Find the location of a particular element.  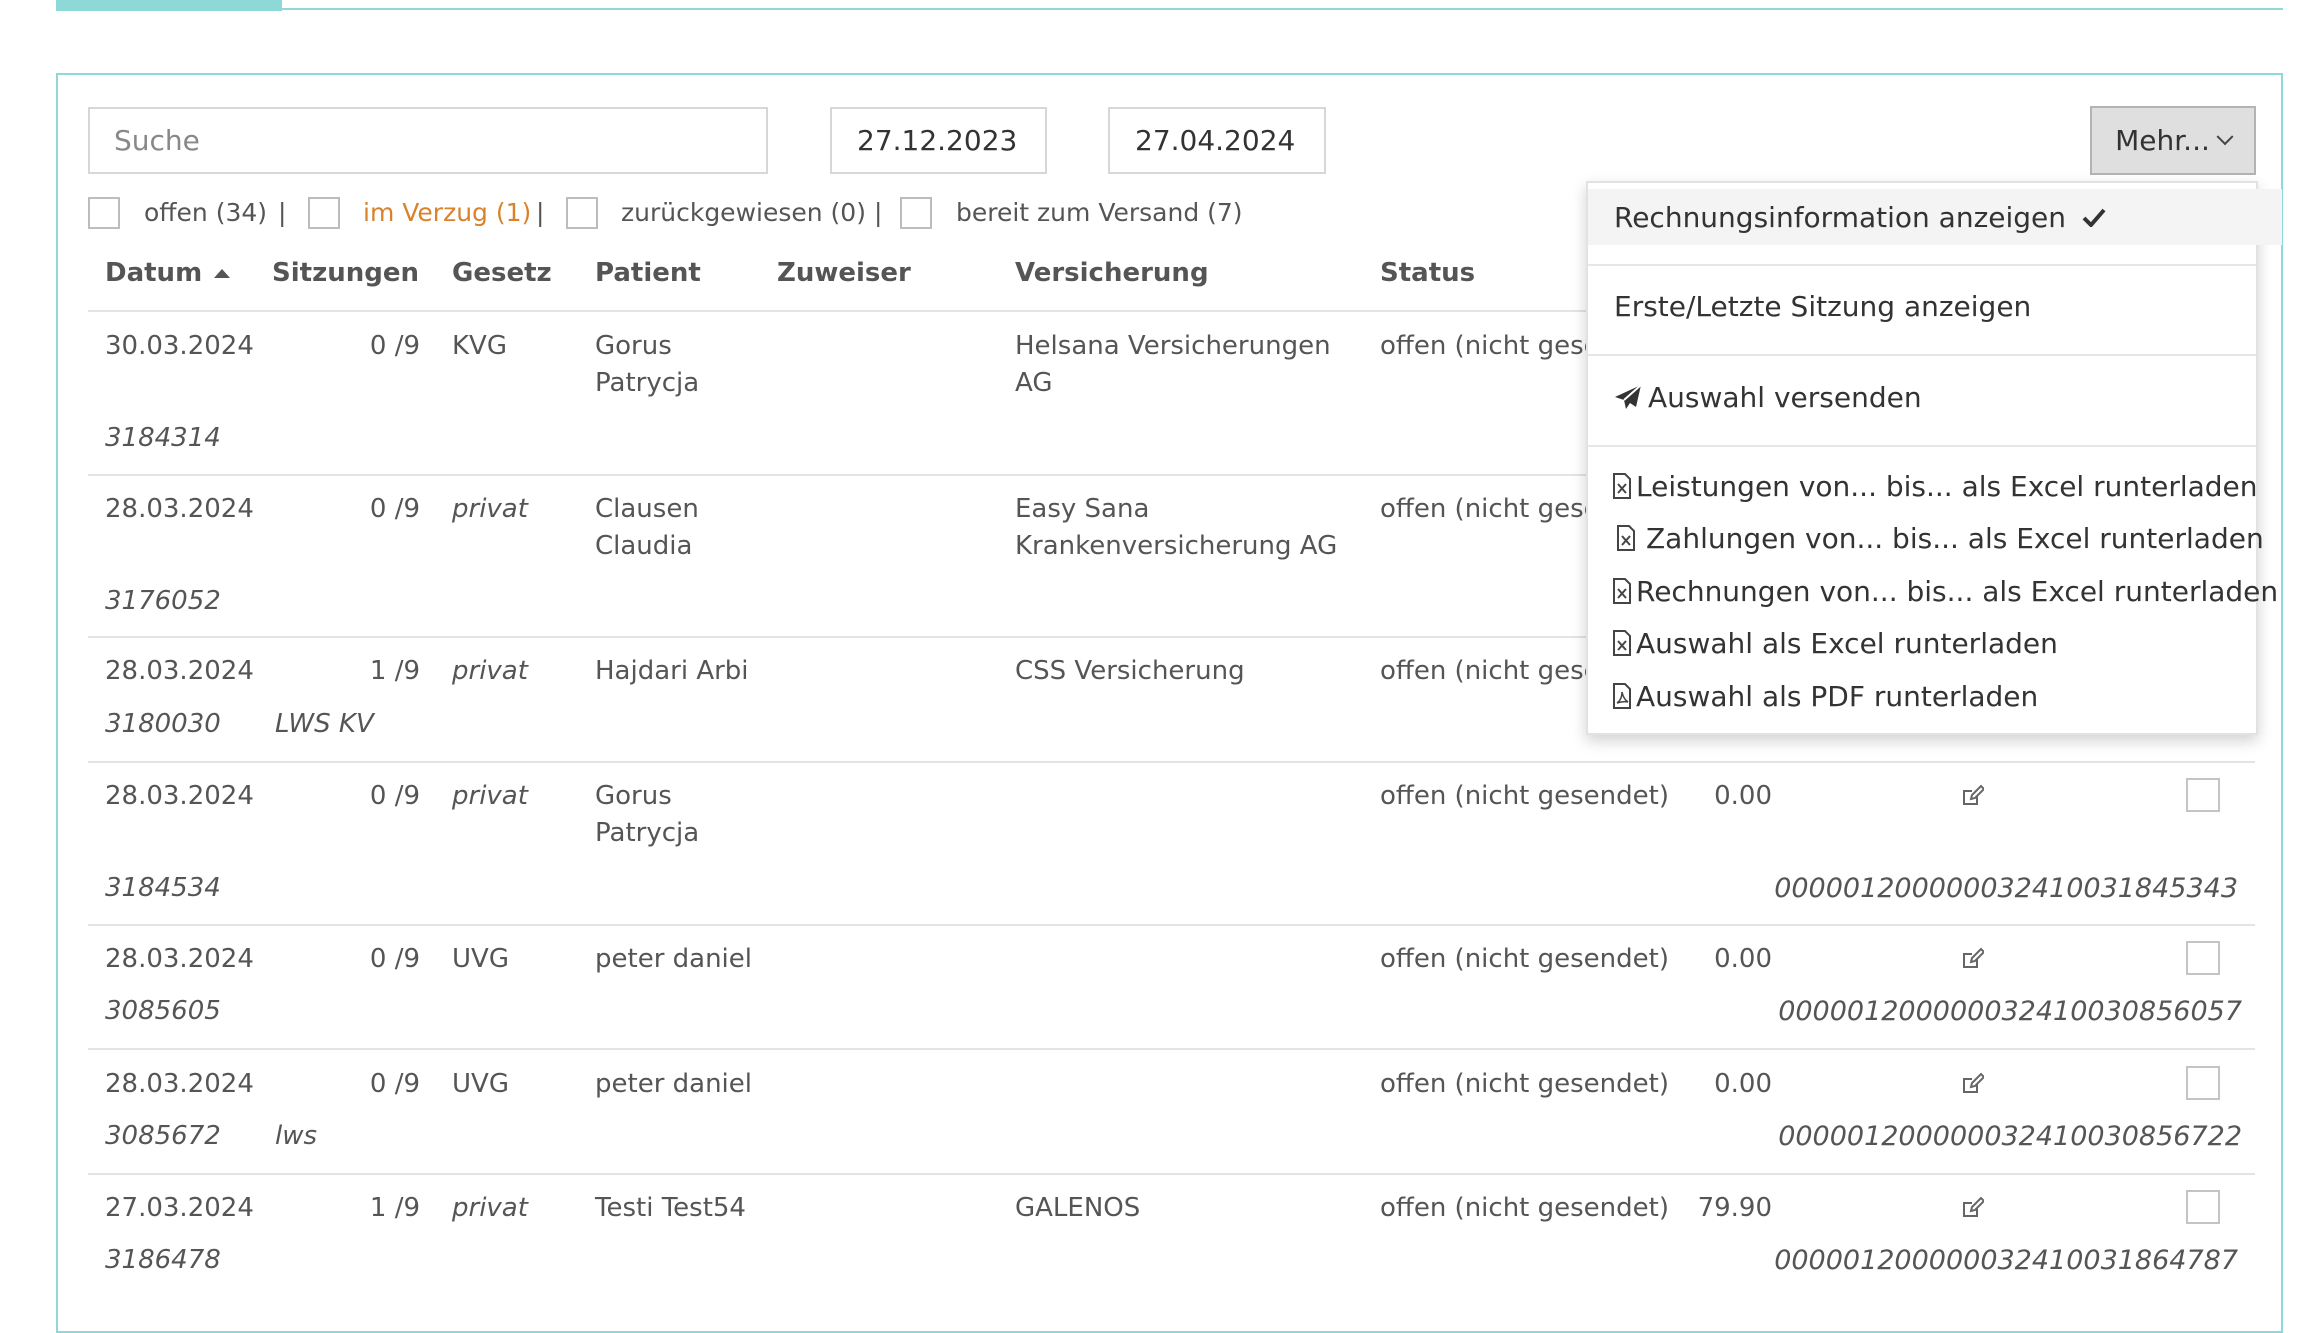

filter-open-checkbox is located at coordinates (104, 213).